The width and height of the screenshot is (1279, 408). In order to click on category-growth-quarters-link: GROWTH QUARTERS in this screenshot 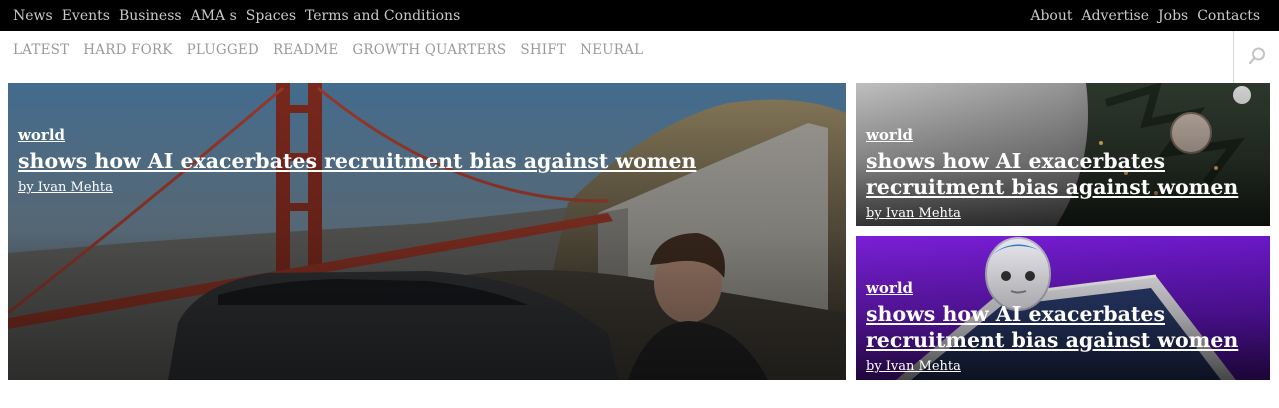, I will do `click(429, 50)`.